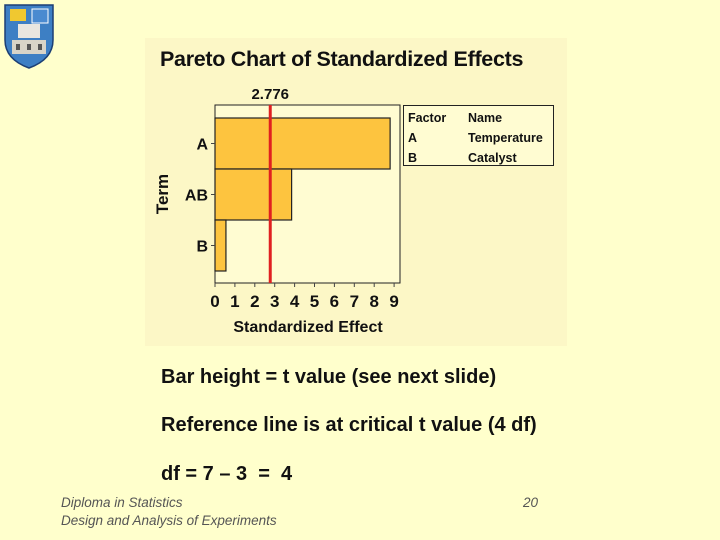  I want to click on legend-factor: B, so click(413, 158).